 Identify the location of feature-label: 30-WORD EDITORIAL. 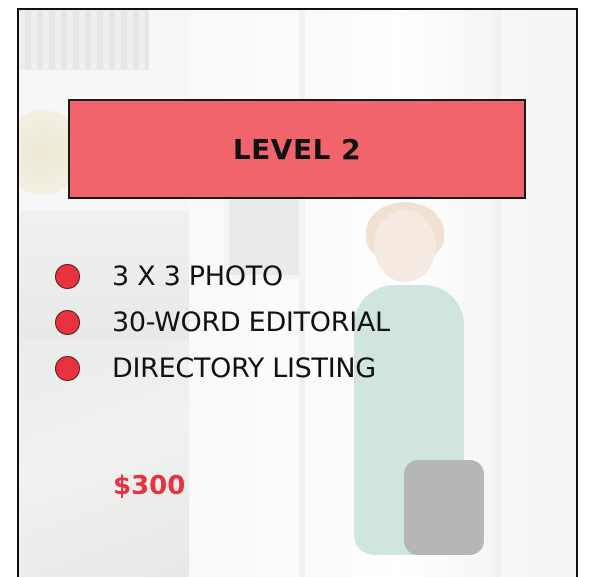
(251, 322).